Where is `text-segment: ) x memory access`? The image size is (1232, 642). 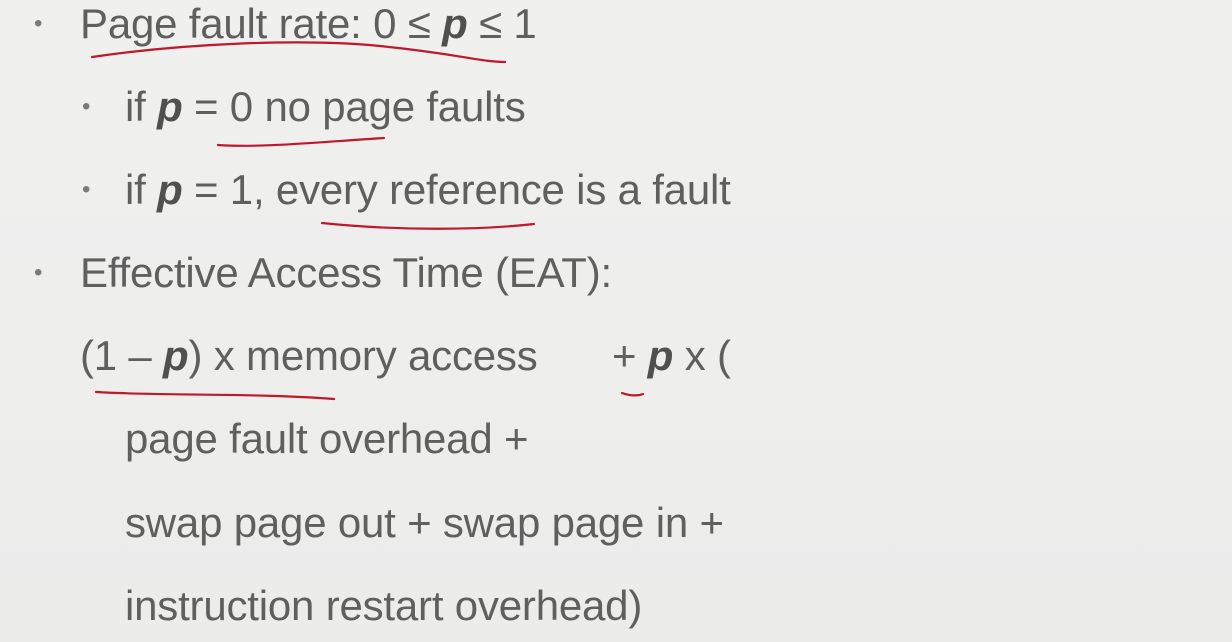
text-segment: ) x memory access is located at coordinates (363, 355).